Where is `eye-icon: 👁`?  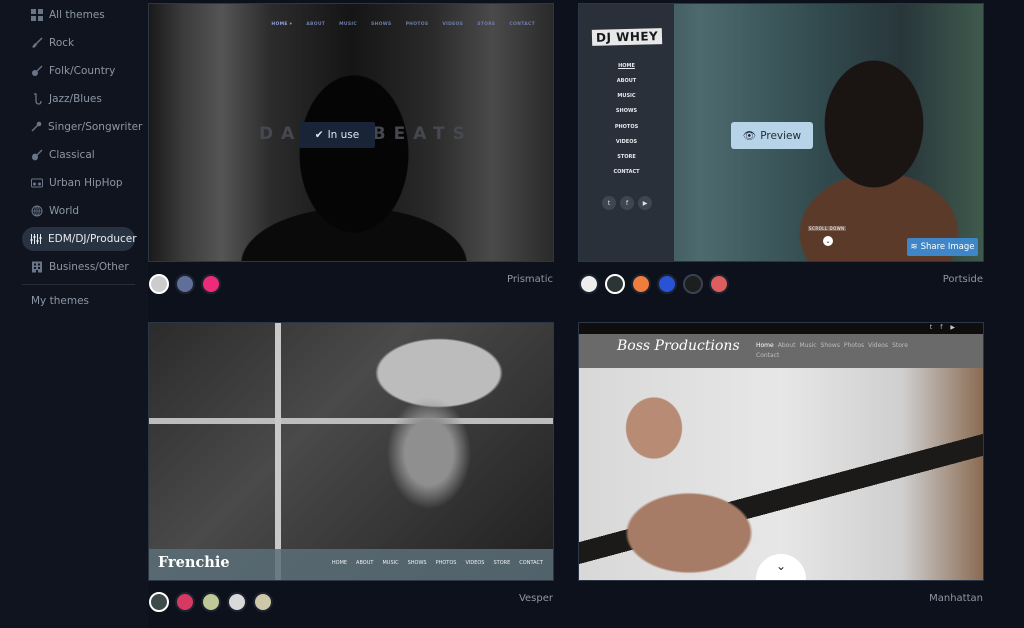 eye-icon: 👁 is located at coordinates (749, 136).